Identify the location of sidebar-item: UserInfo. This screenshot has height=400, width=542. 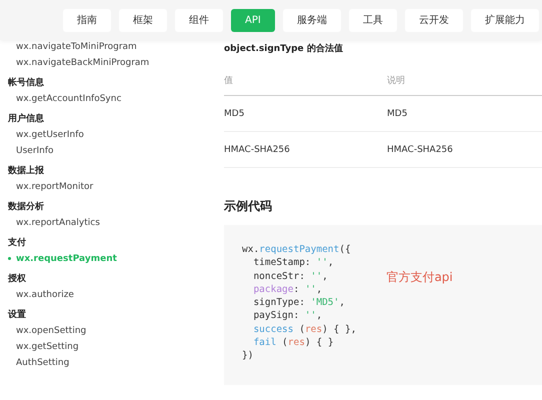
(85, 151).